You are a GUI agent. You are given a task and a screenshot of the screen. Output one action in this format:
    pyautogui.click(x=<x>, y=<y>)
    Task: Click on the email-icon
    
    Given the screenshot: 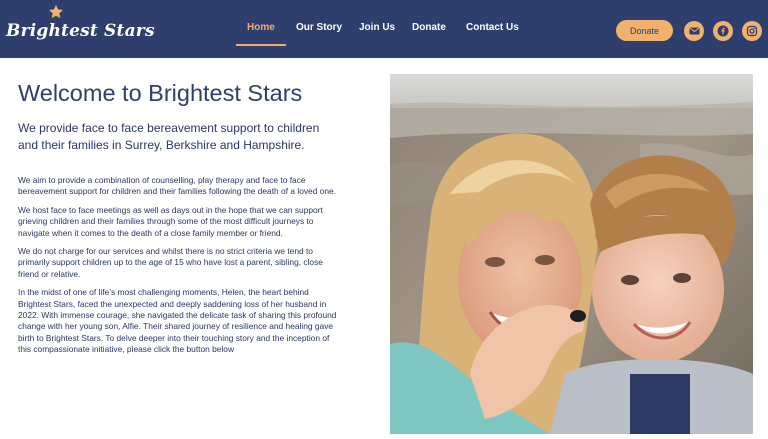 What is the action you would take?
    pyautogui.click(x=694, y=31)
    